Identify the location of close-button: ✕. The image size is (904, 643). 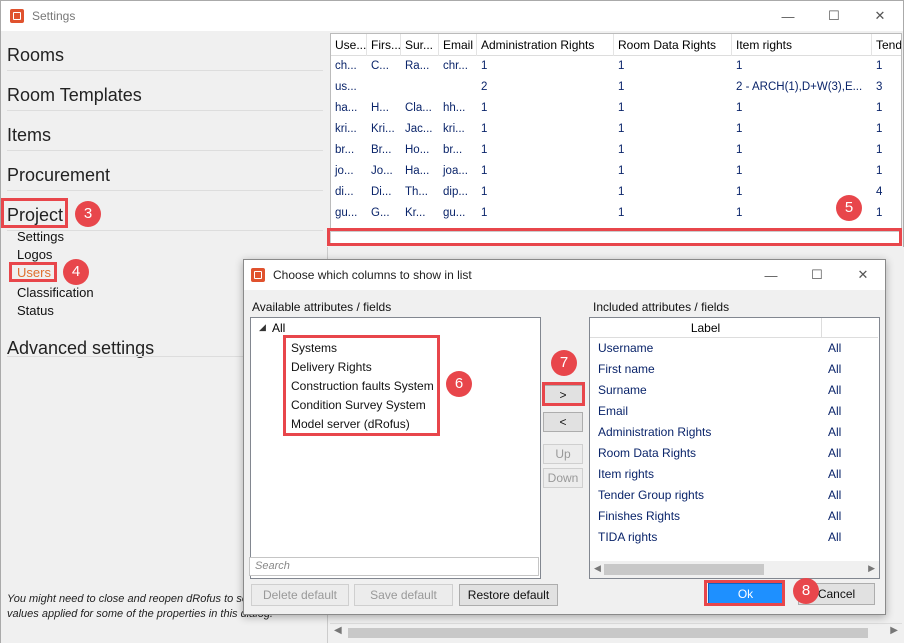
(880, 16).